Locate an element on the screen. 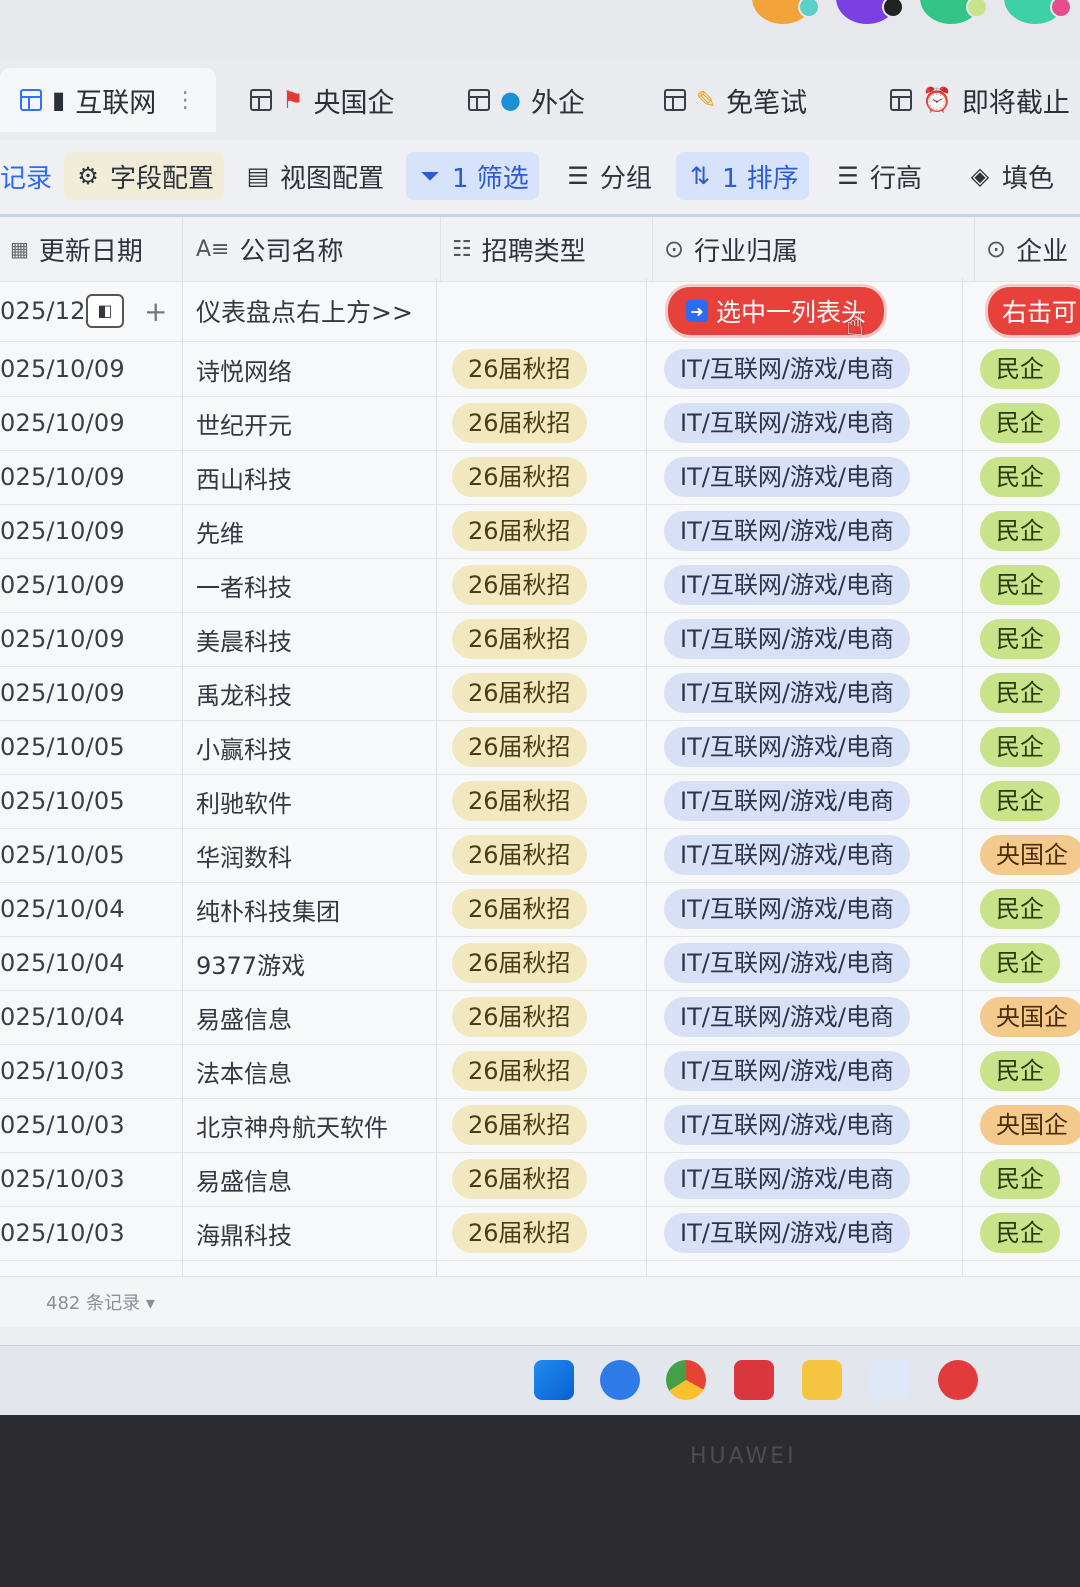 Image resolution: width=1080 pixels, height=1587 pixels. tab-no-exam: ✎ 免笔试 is located at coordinates (735, 100).